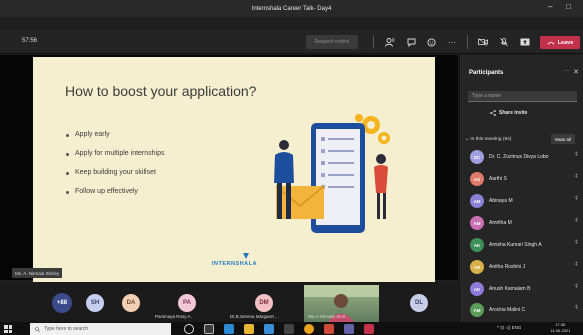 This screenshot has height=335, width=583. What do you see at coordinates (483, 42) in the screenshot?
I see `camera-off-icon` at bounding box center [483, 42].